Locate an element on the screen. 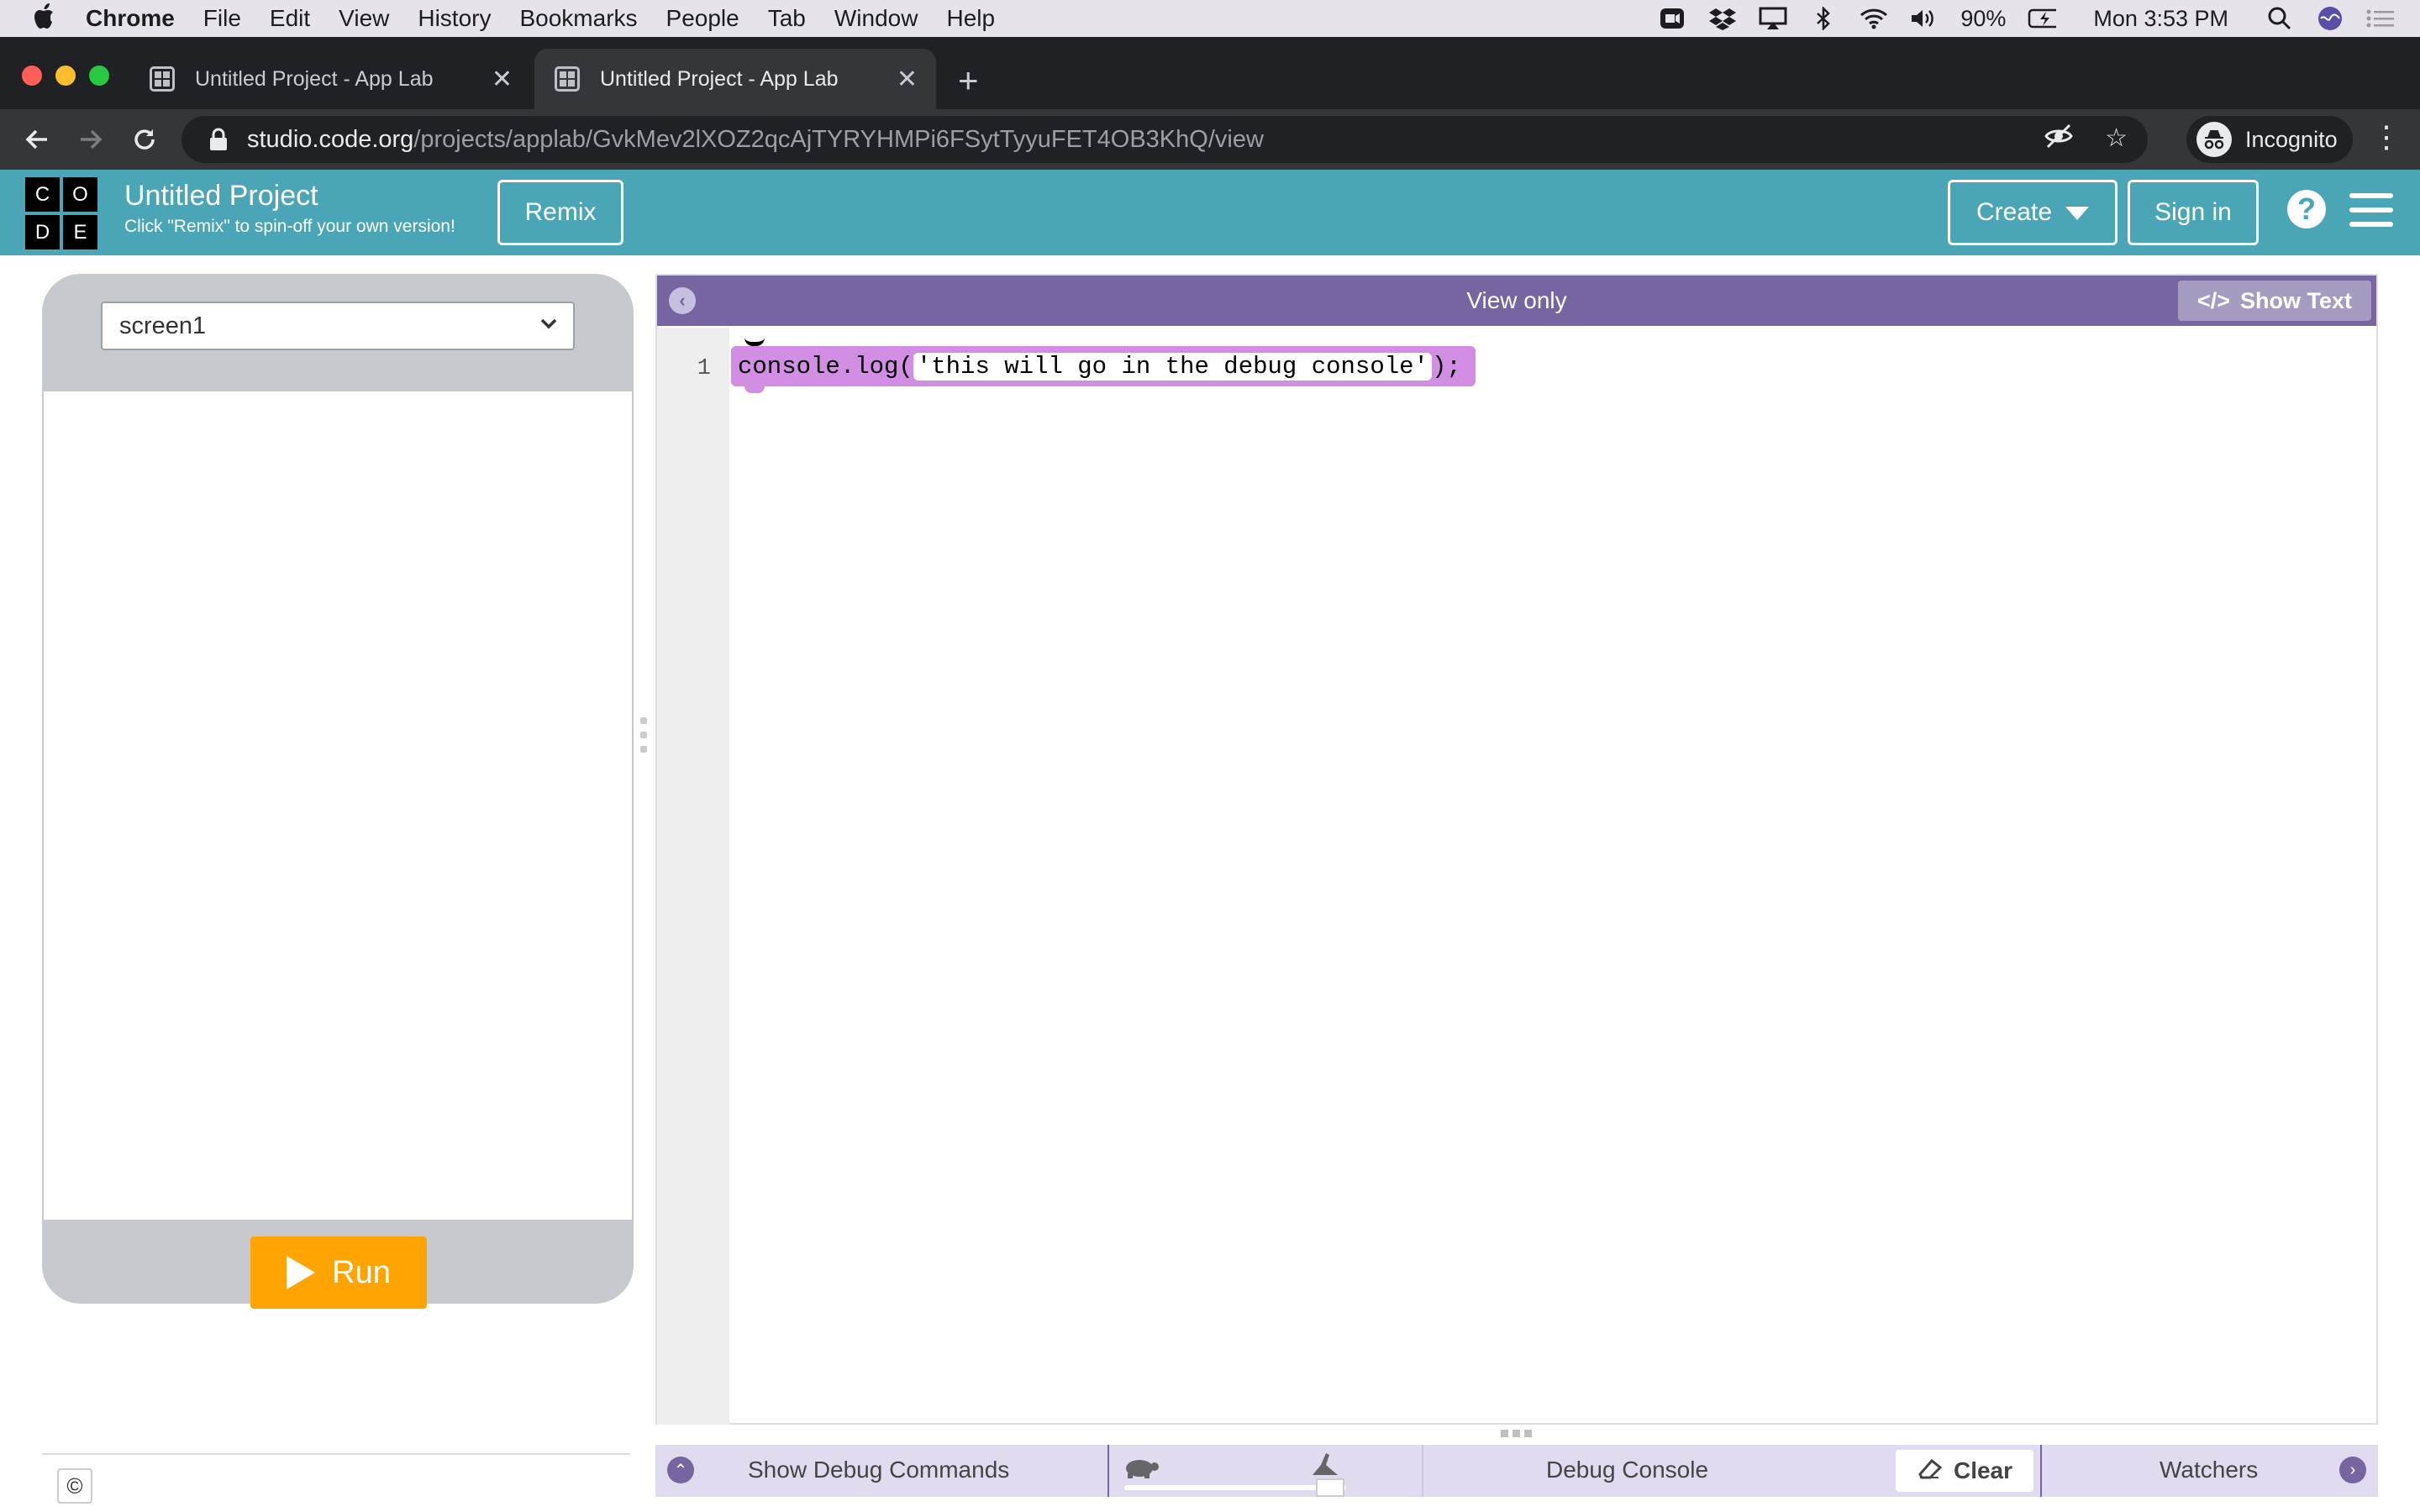  menu-help: Help is located at coordinates (970, 18).